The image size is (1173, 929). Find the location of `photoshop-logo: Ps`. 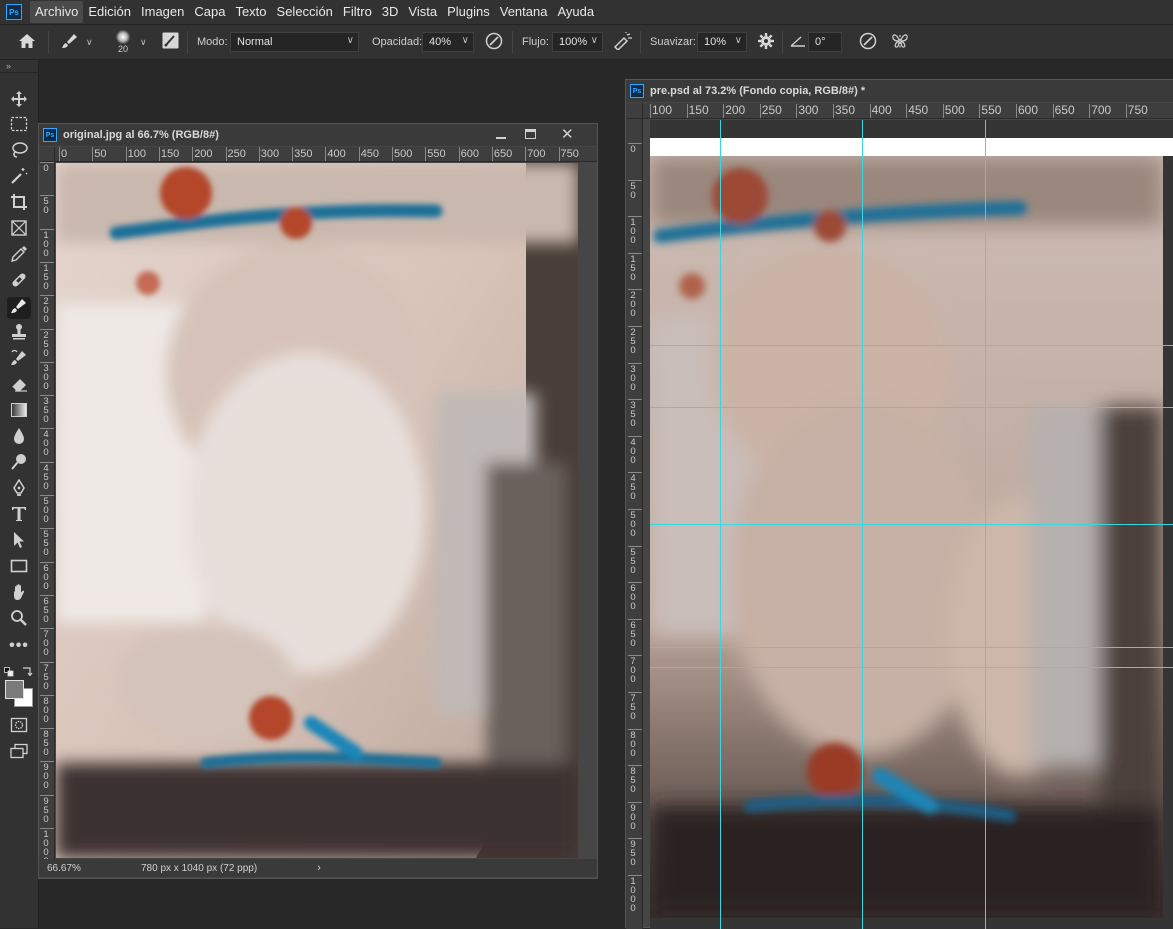

photoshop-logo: Ps is located at coordinates (14, 12).